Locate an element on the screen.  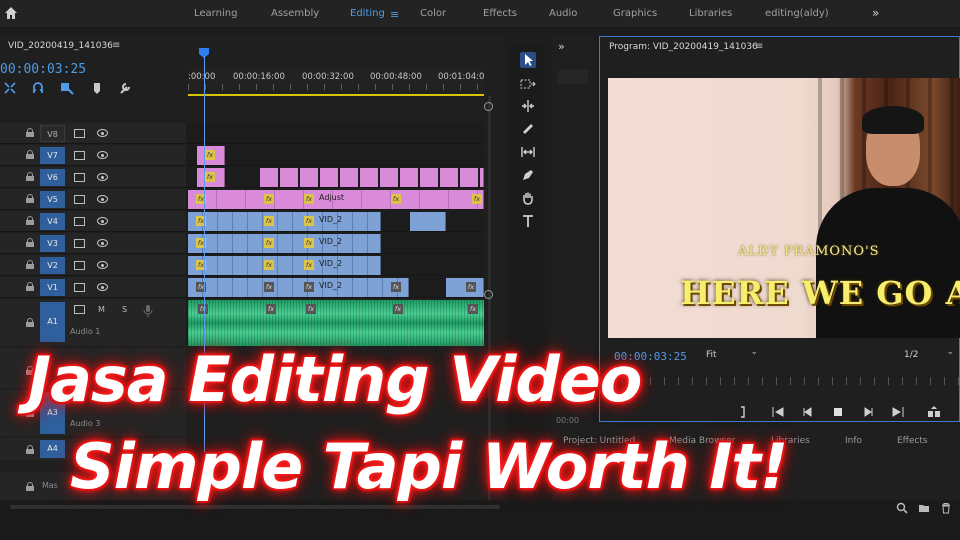
expand-panels-icon: » is located at coordinates (561, 46).